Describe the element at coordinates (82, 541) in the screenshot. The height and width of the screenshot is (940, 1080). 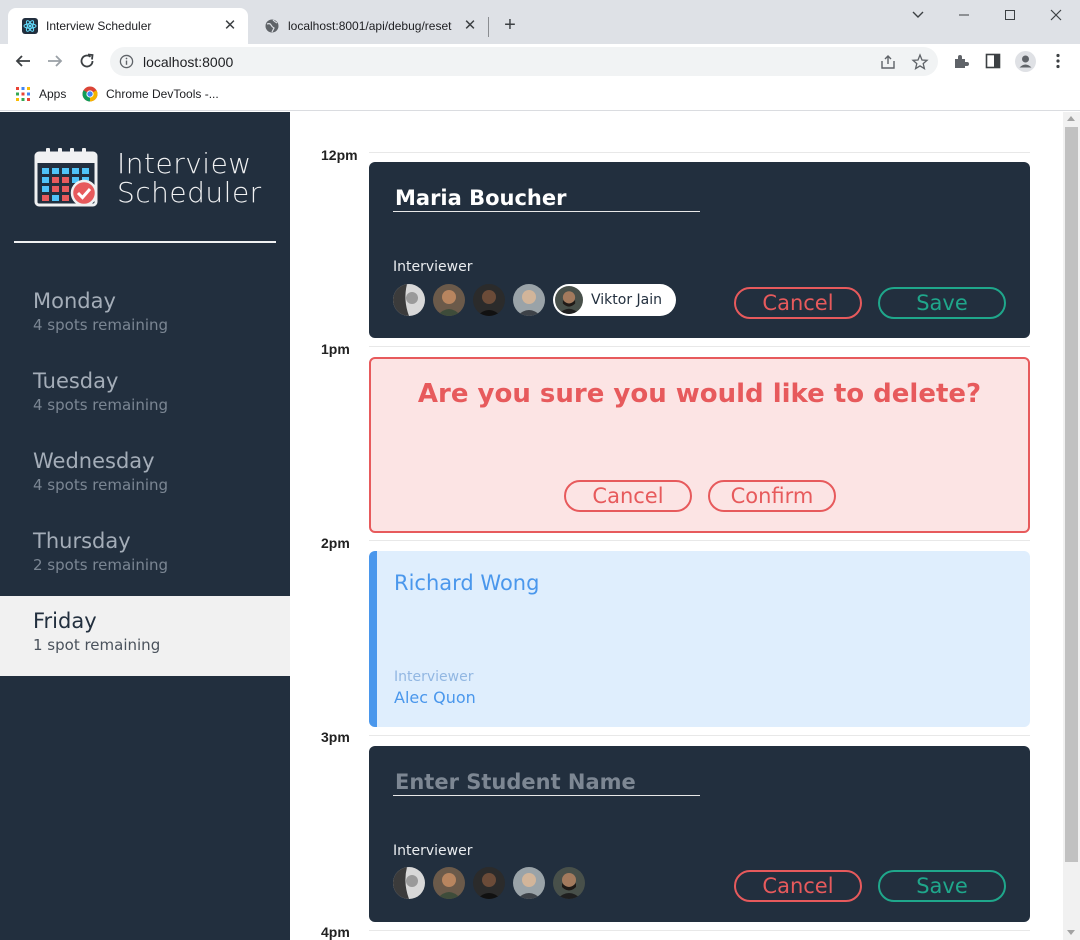
I see `day-name: Thursday` at that location.